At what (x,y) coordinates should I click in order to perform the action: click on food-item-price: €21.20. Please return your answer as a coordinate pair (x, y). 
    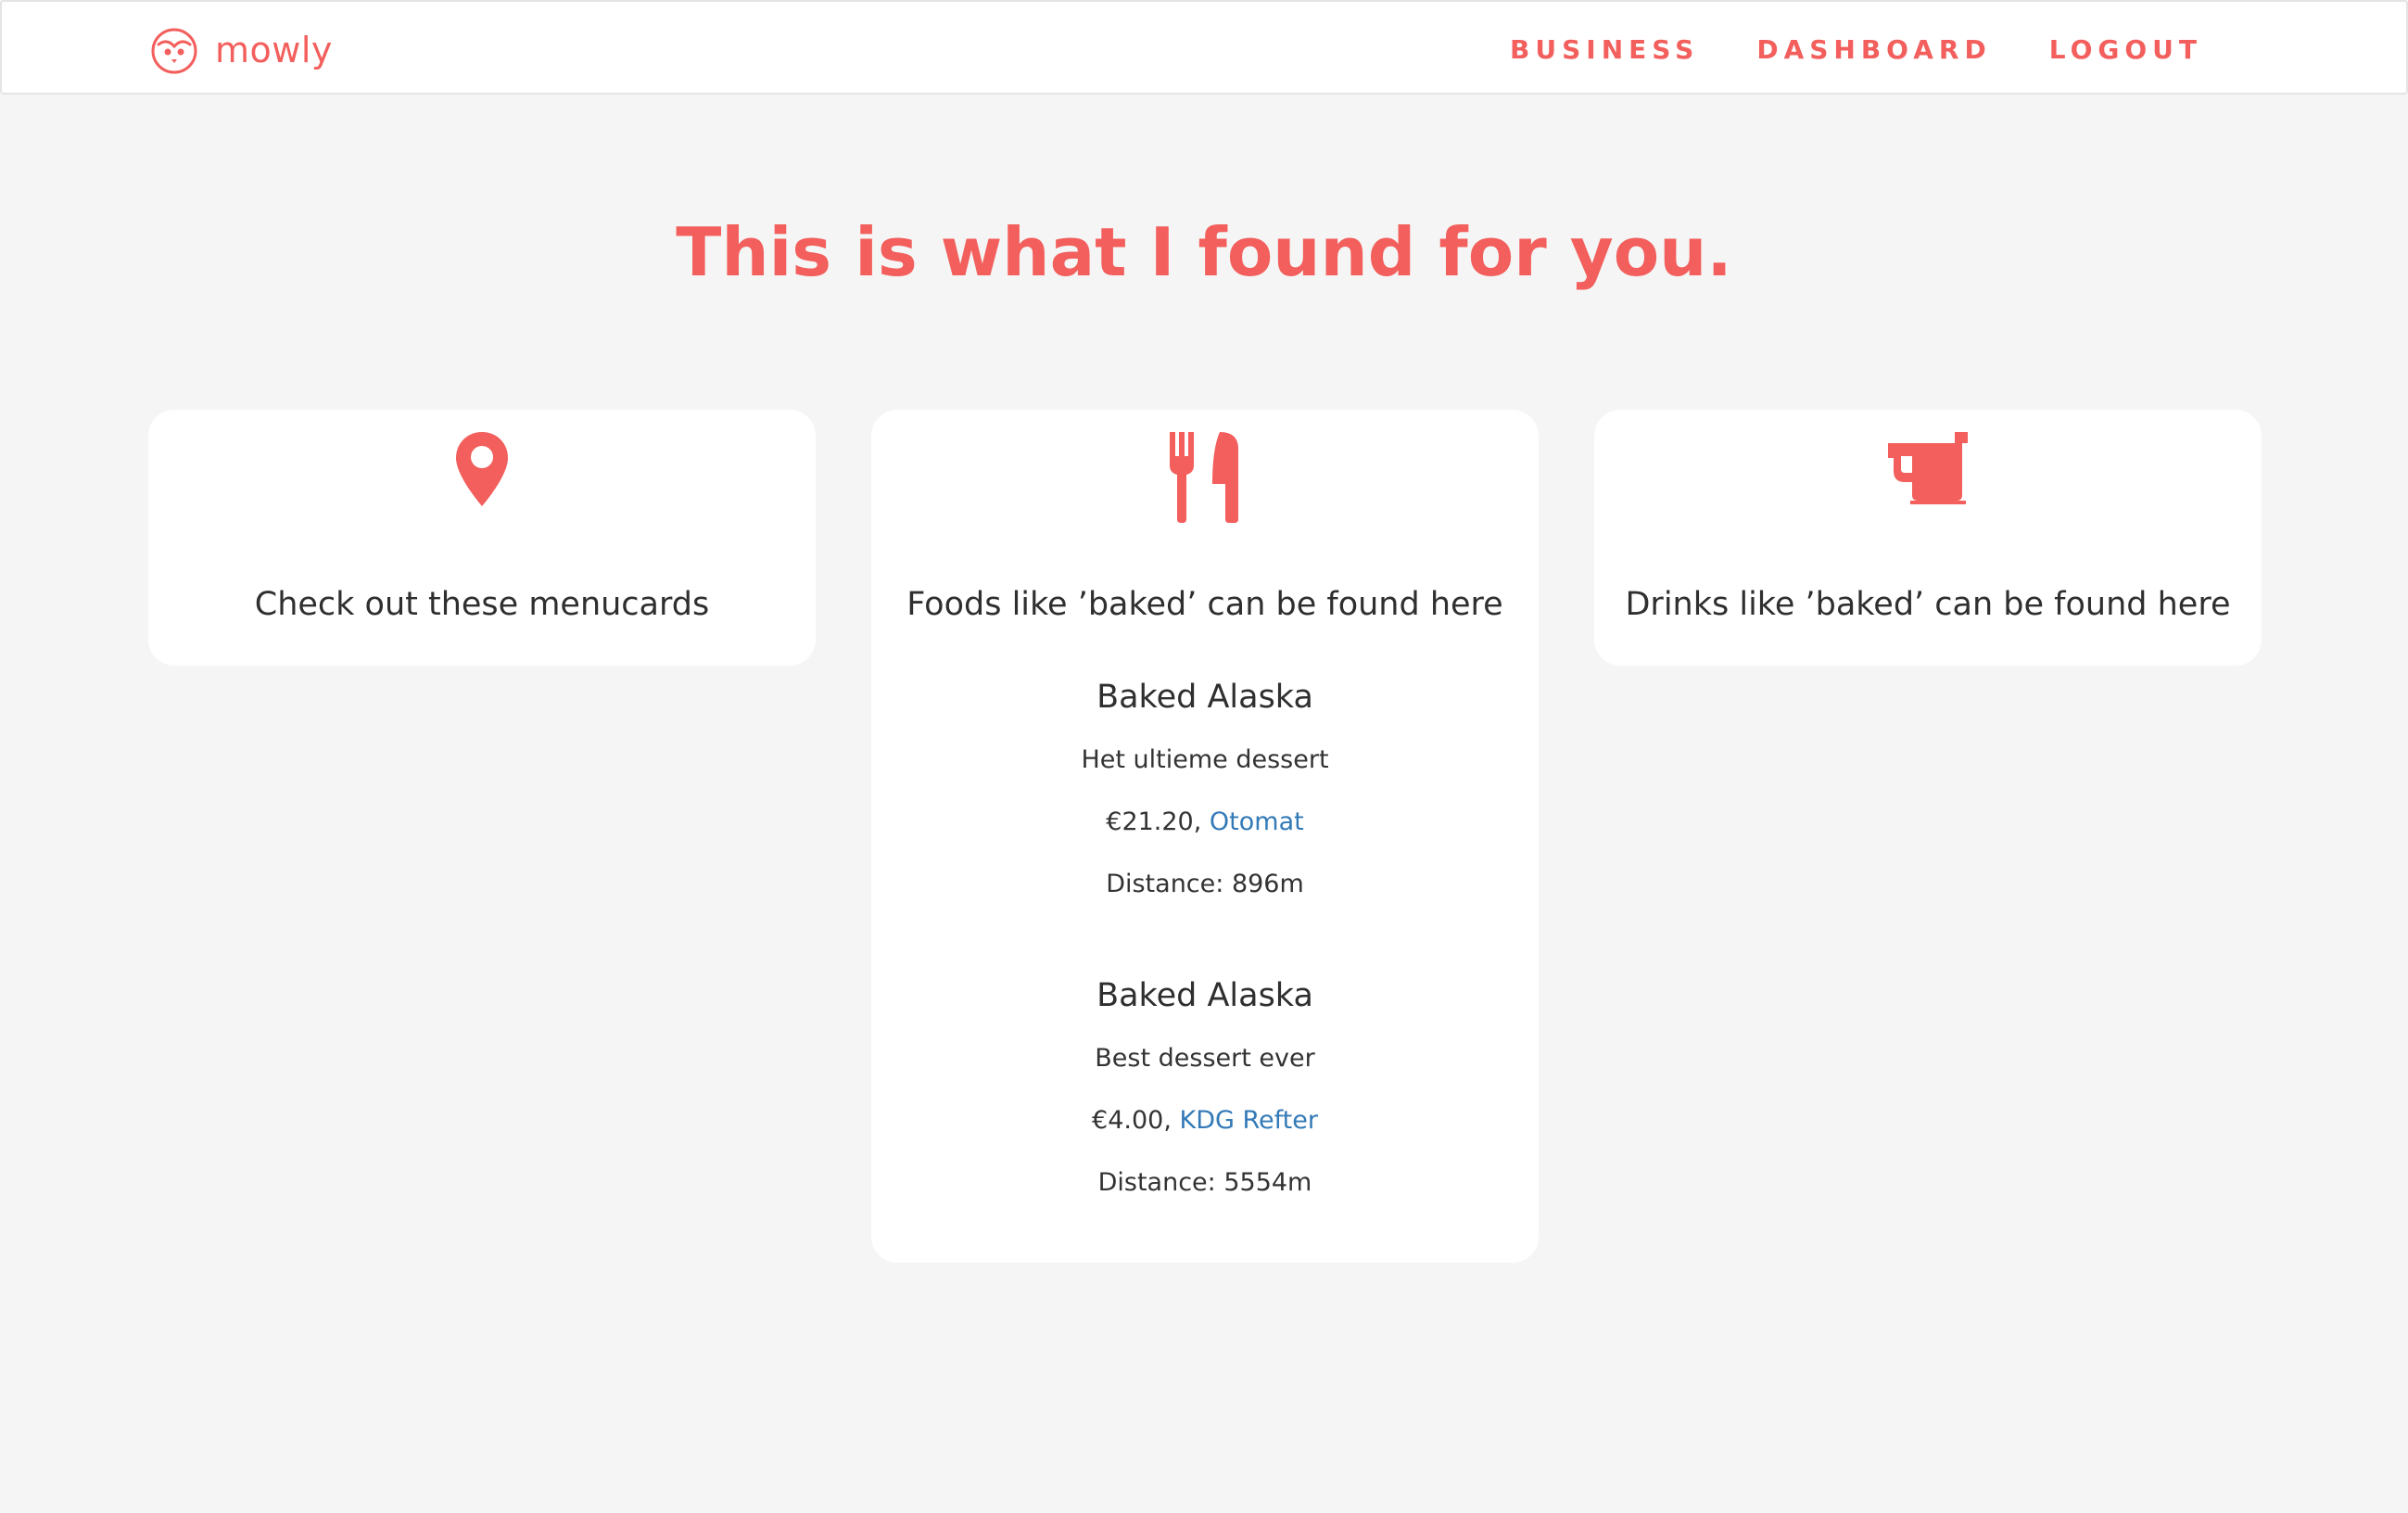
    Looking at the image, I should click on (1150, 821).